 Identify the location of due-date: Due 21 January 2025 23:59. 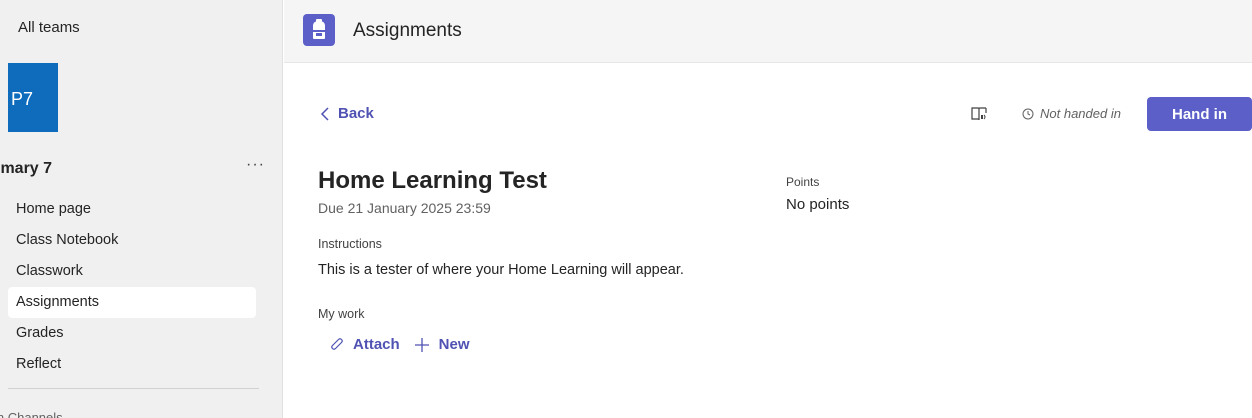
(404, 208).